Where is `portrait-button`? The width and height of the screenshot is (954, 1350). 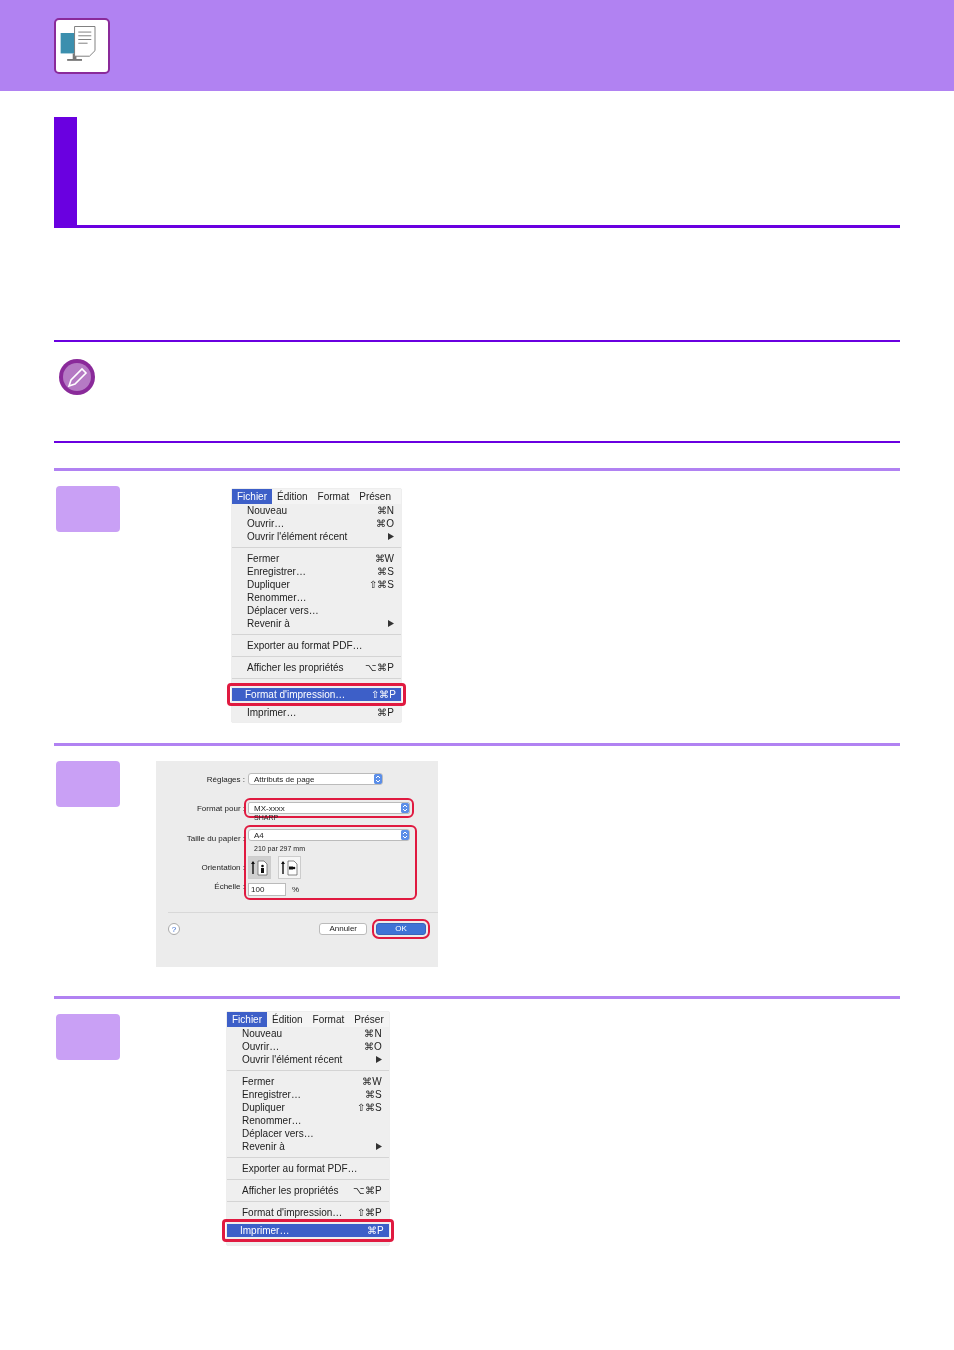
portrait-button is located at coordinates (259, 867).